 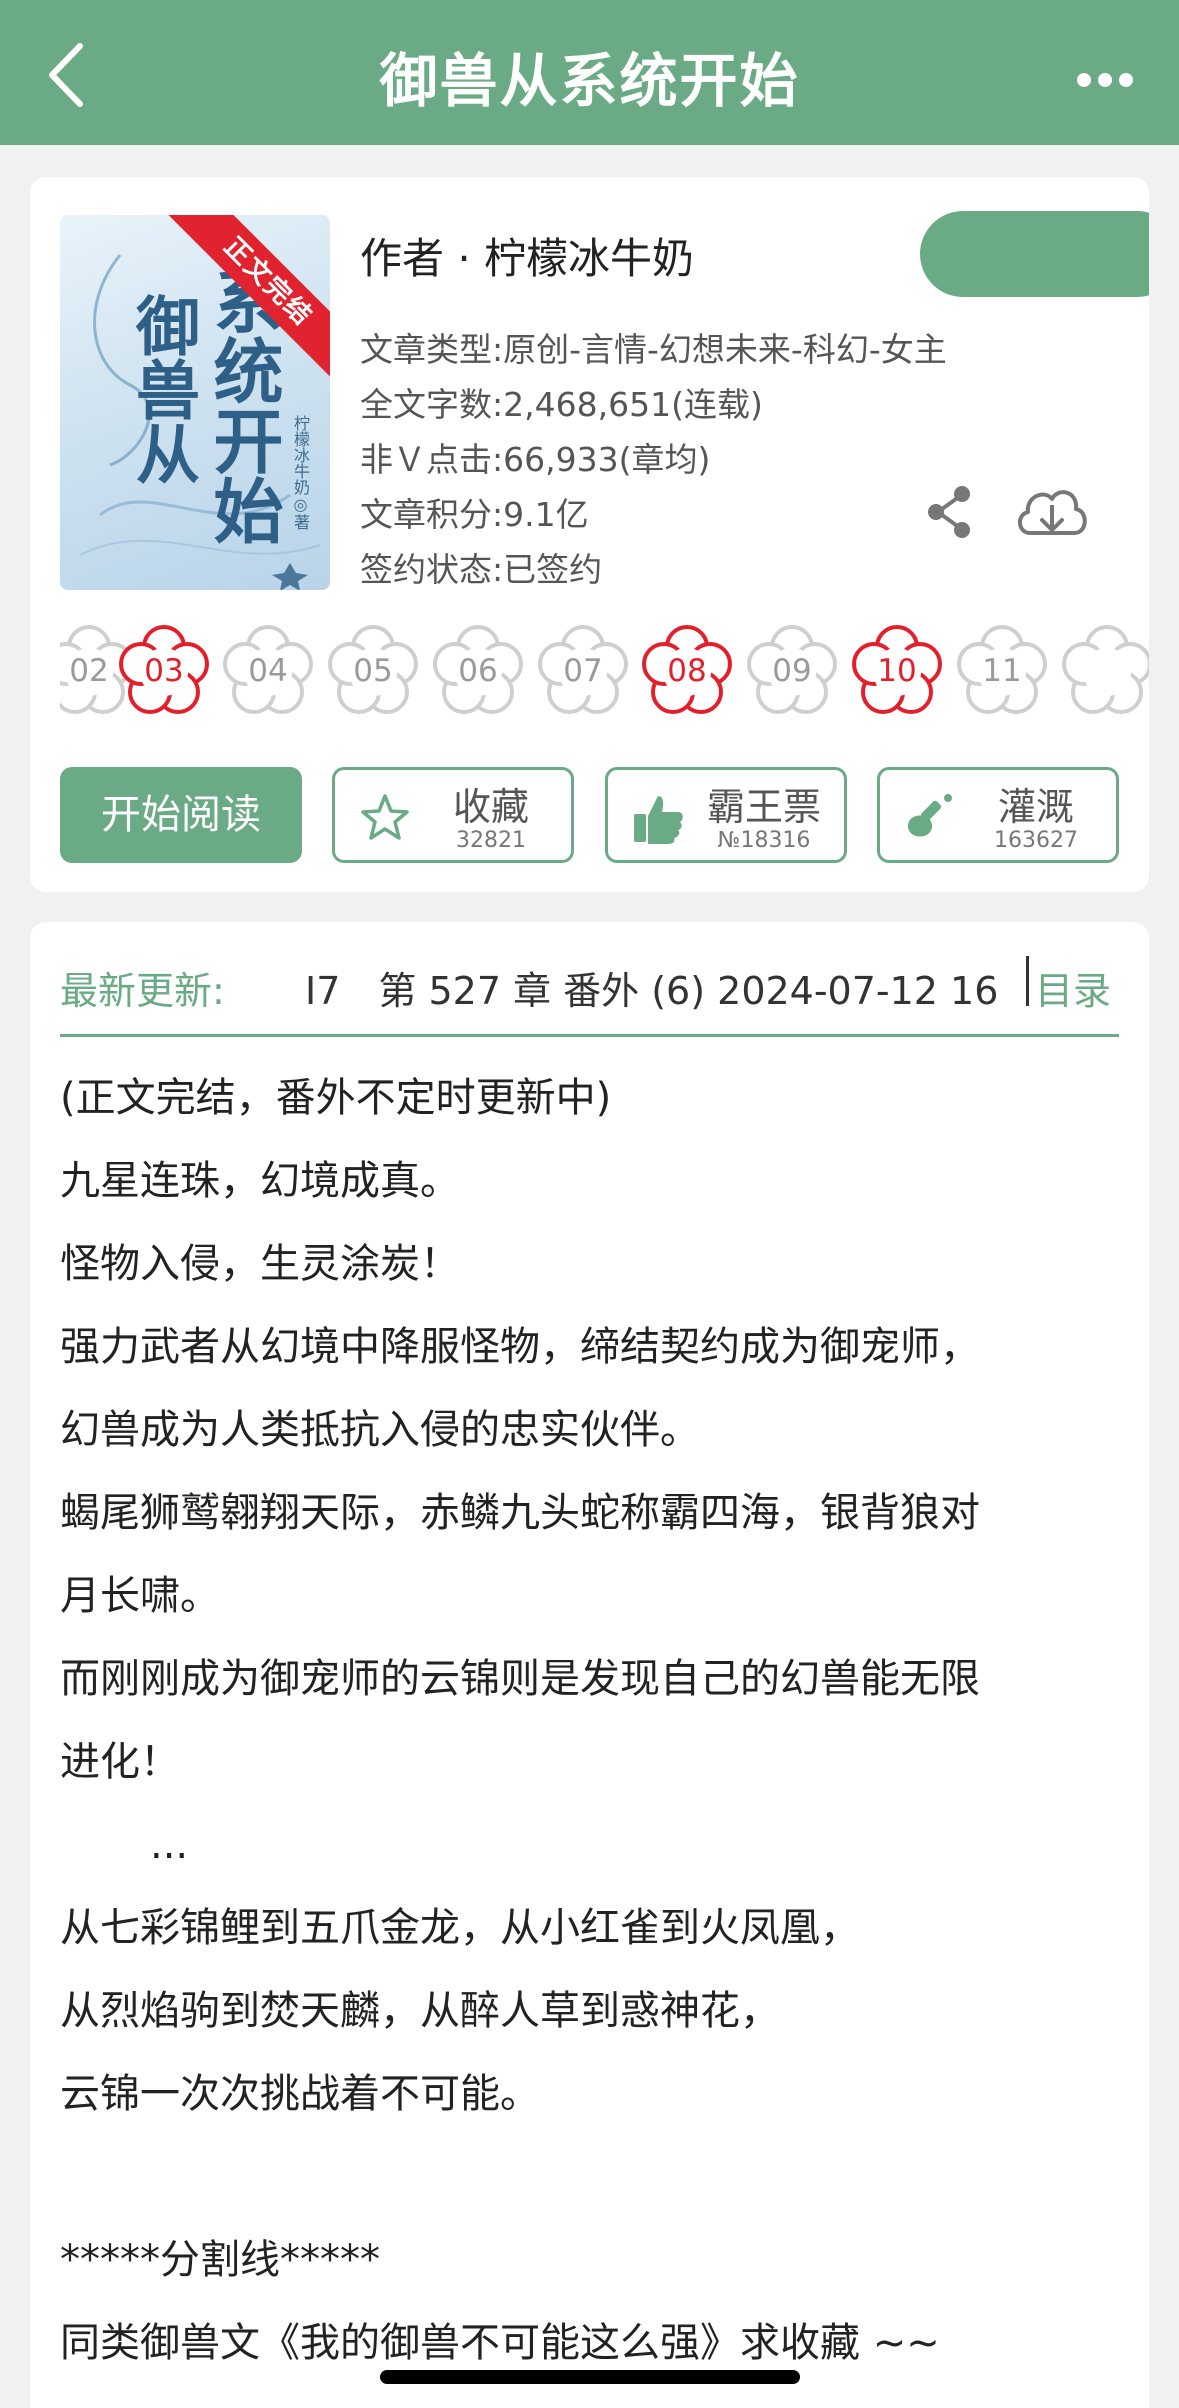 What do you see at coordinates (1073, 987) in the screenshot?
I see `toc-link: 目录` at bounding box center [1073, 987].